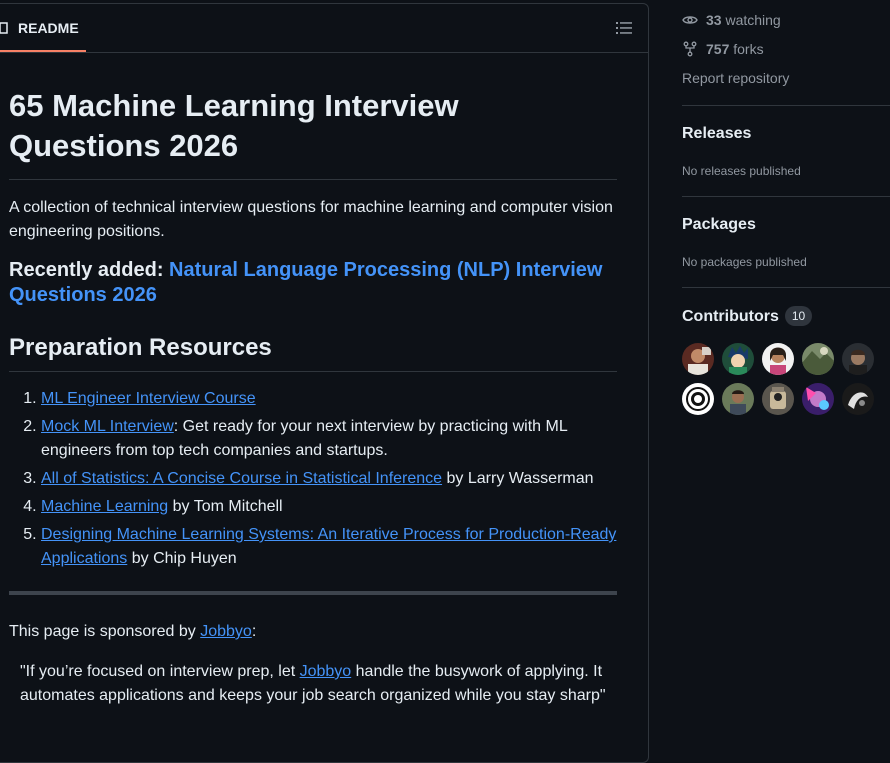  Describe the element at coordinates (714, 20) in the screenshot. I see `watching-count: 33` at that location.